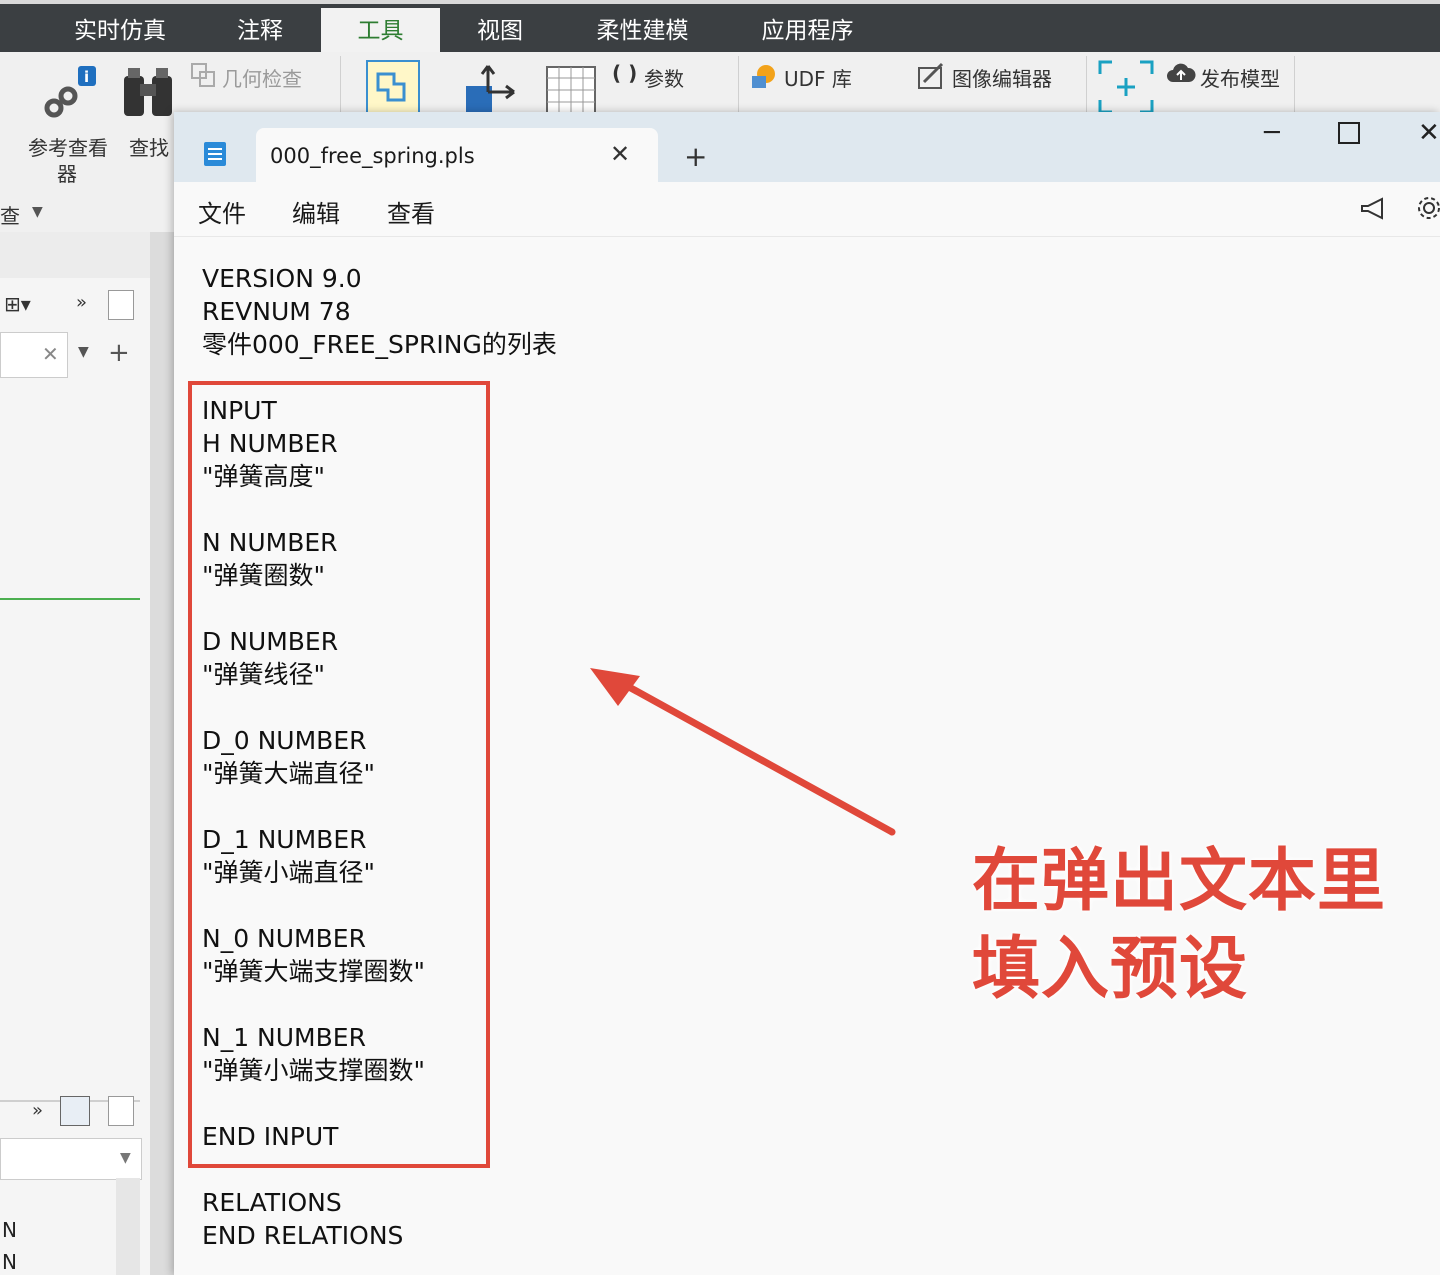  I want to click on notepad-app-icon, so click(215, 154).